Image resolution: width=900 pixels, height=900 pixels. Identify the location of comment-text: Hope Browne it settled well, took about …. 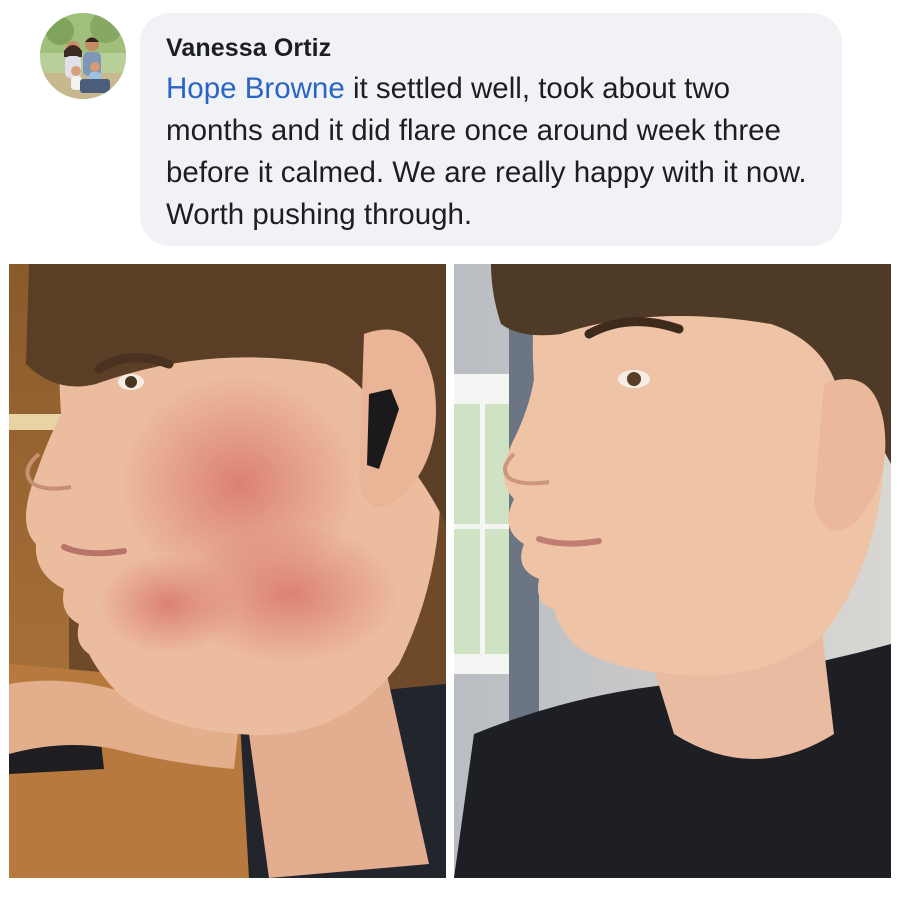
(493, 152).